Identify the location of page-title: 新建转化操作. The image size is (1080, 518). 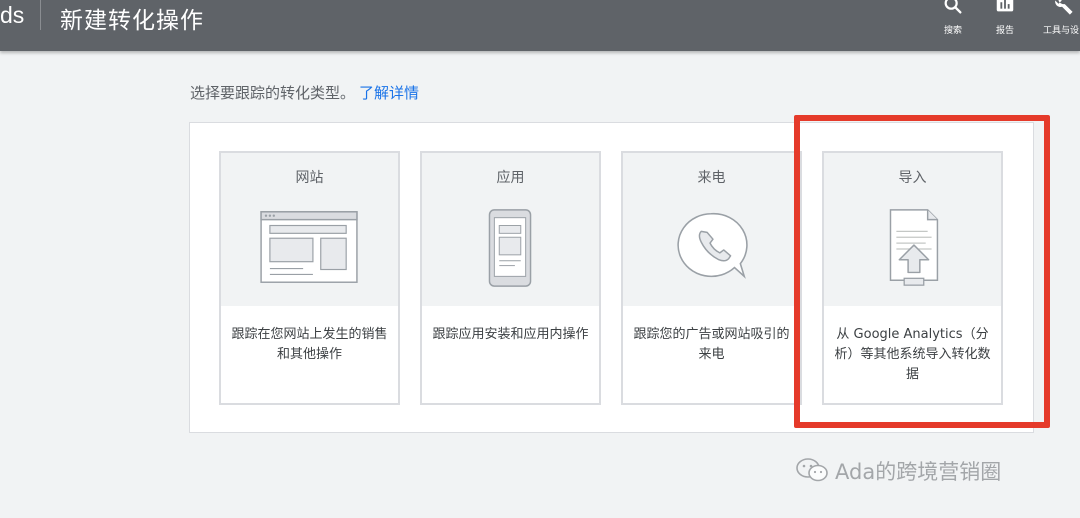
(132, 21).